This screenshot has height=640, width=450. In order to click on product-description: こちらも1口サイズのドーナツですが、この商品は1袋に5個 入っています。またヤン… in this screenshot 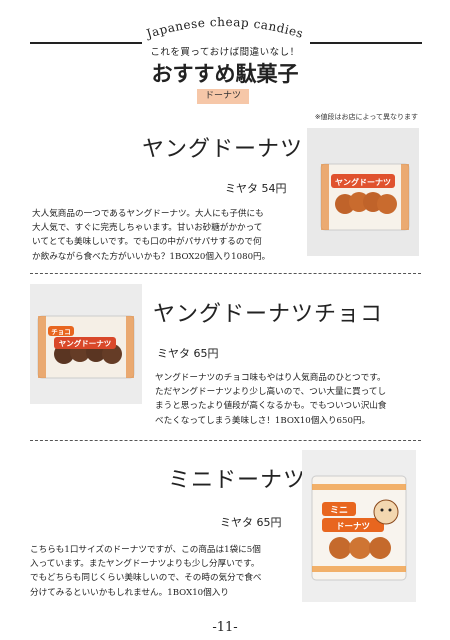, I will do `click(166, 571)`.